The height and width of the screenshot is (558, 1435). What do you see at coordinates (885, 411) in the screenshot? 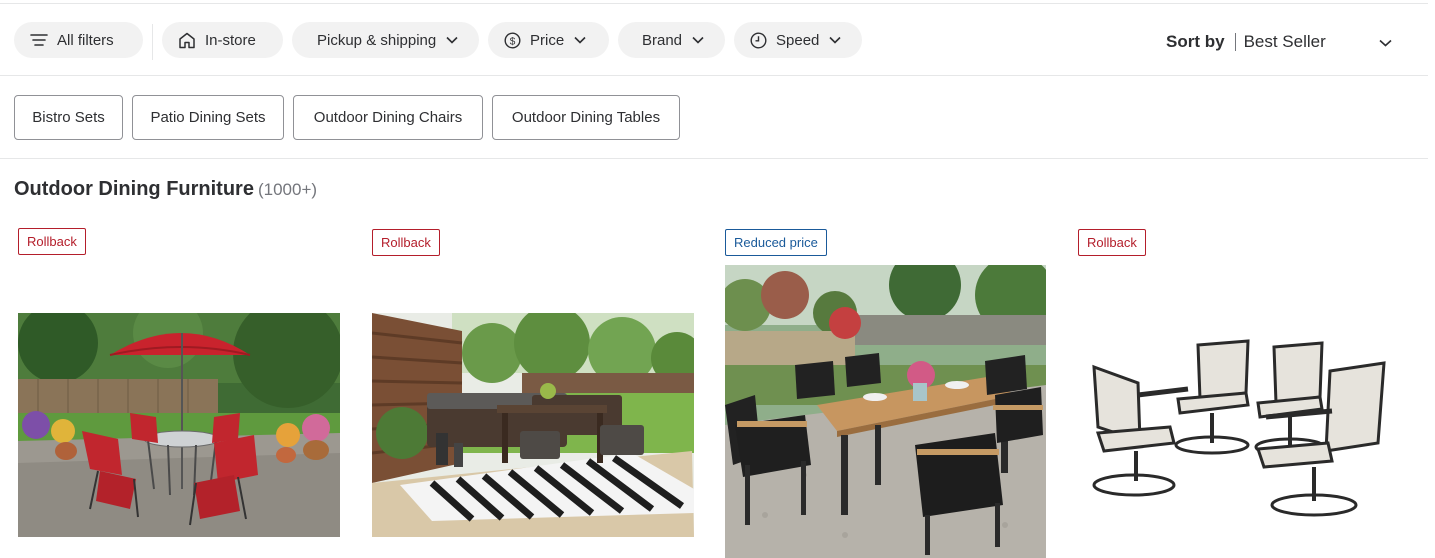
I see `product-image-acacia-dining-set` at bounding box center [885, 411].